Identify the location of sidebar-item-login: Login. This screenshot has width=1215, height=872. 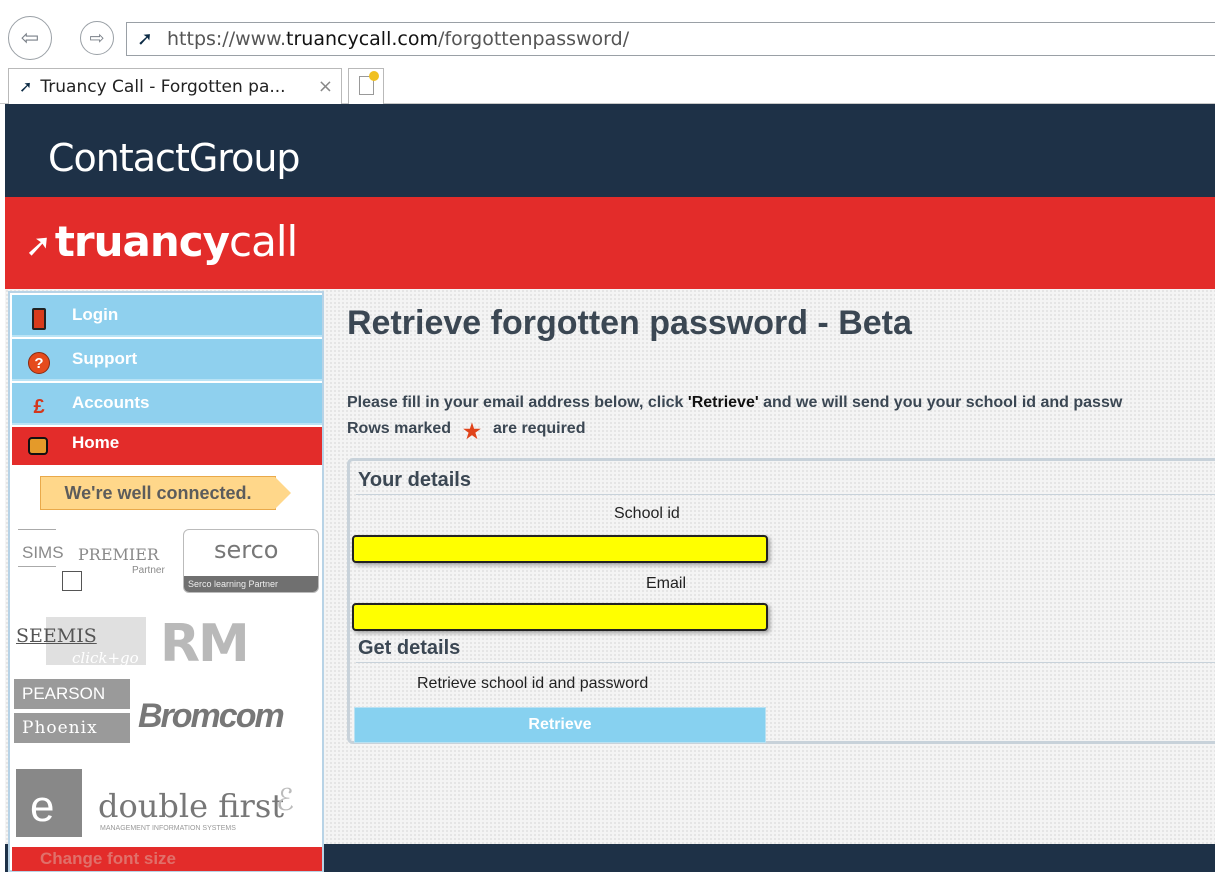
(167, 316).